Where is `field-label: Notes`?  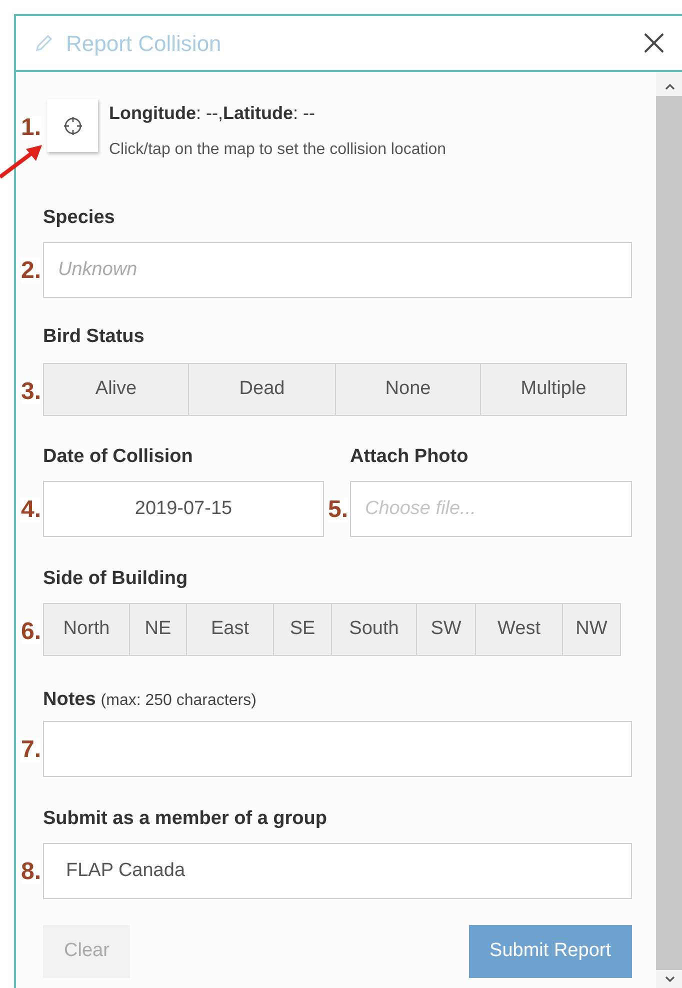 field-label: Notes is located at coordinates (69, 700).